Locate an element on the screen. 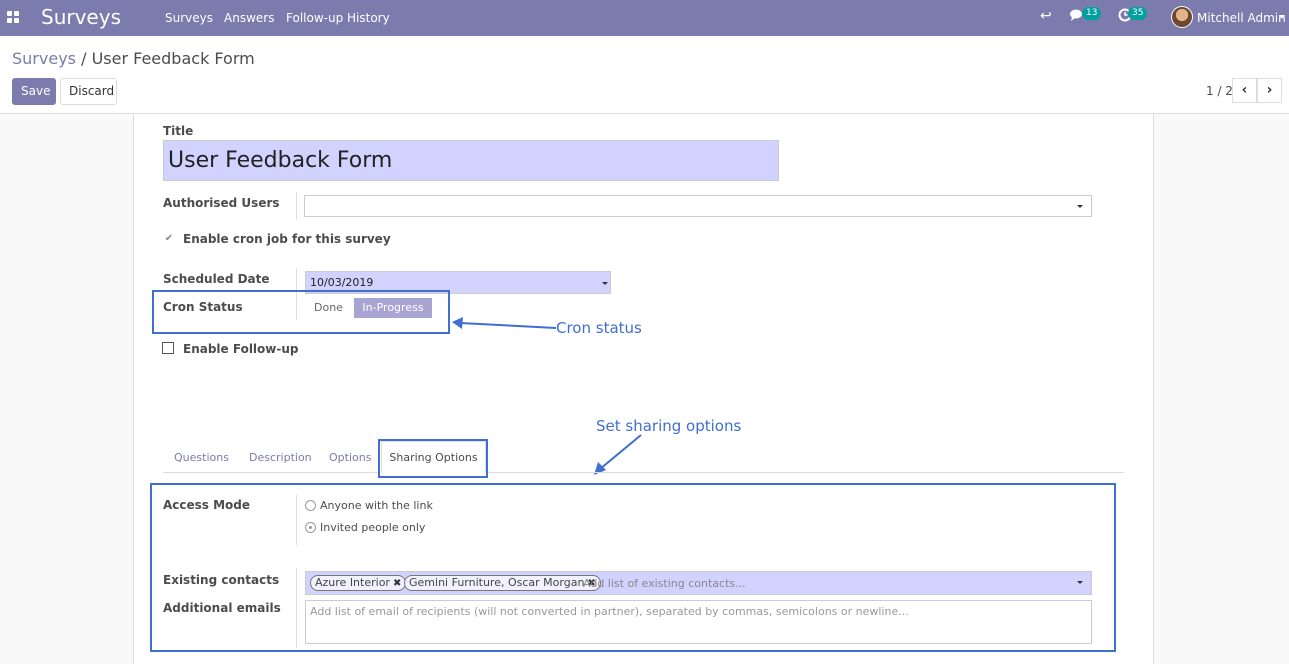 This screenshot has width=1289, height=664. breadcrumb-surveys-link: Surveys is located at coordinates (44, 58).